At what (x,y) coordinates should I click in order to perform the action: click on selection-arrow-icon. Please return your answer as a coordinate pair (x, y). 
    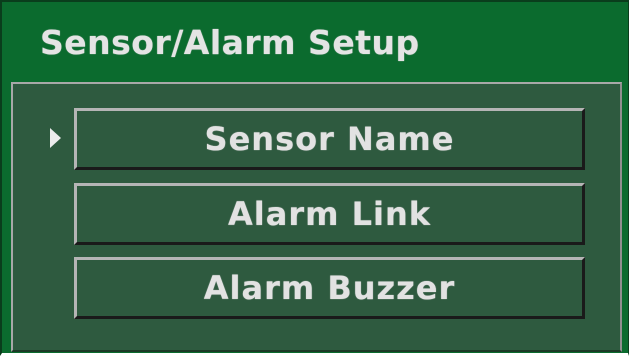
    Looking at the image, I should click on (55, 138).